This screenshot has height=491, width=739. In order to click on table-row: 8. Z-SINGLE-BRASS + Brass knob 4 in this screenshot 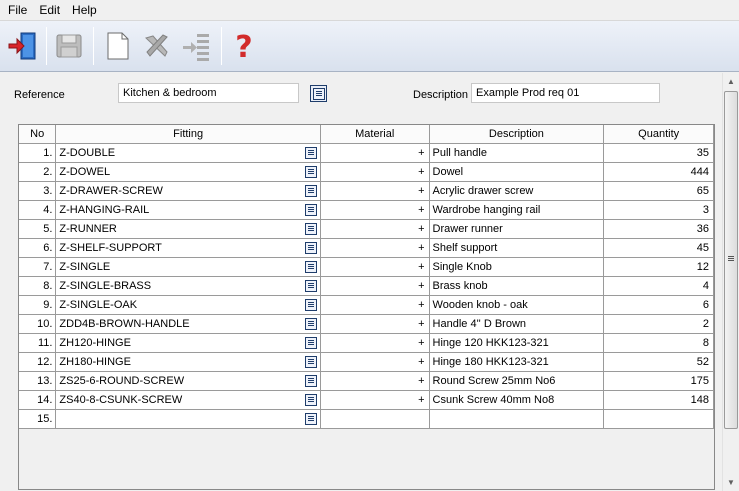, I will do `click(366, 286)`.